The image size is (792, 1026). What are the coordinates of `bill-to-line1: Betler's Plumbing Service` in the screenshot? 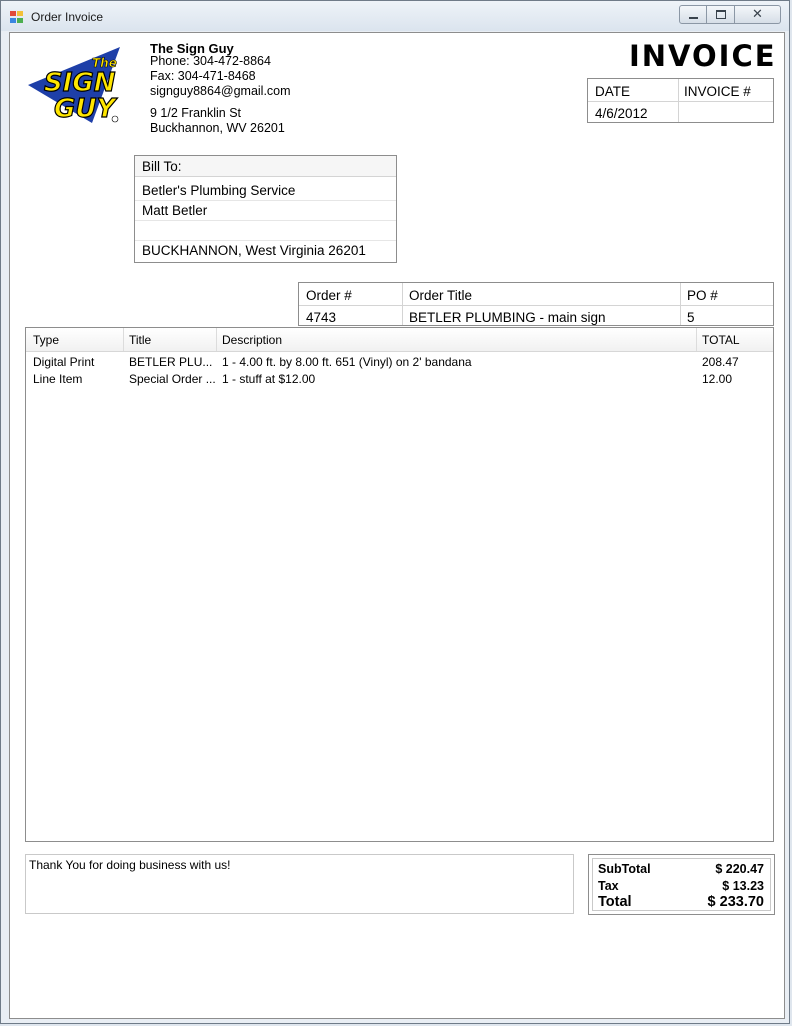 It's located at (265, 190).